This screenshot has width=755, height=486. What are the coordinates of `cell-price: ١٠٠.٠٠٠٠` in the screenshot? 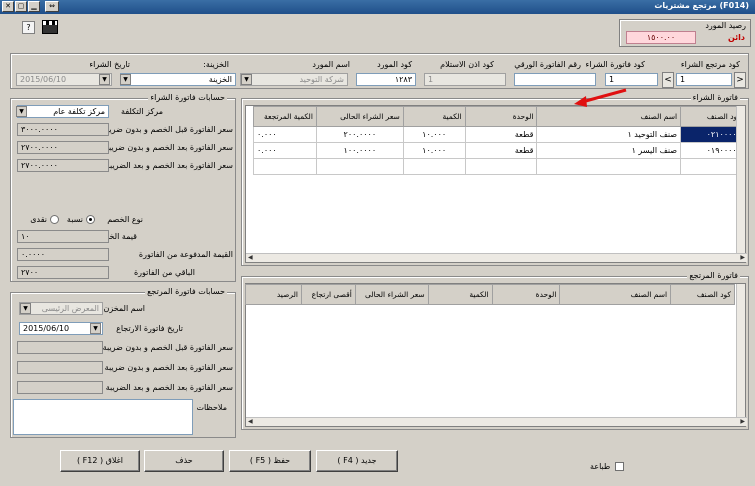 It's located at (359, 150).